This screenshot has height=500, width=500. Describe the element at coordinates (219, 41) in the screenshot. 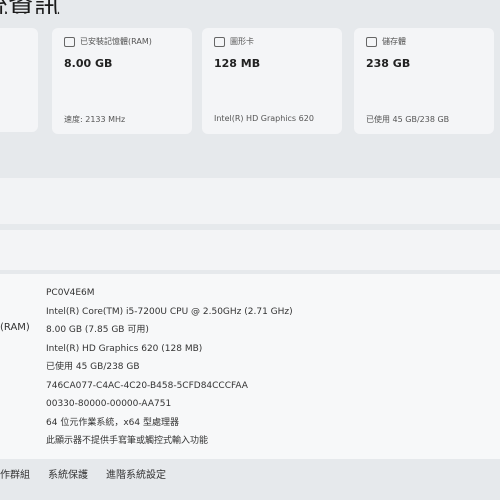

I see `graphics-card-icon` at that location.